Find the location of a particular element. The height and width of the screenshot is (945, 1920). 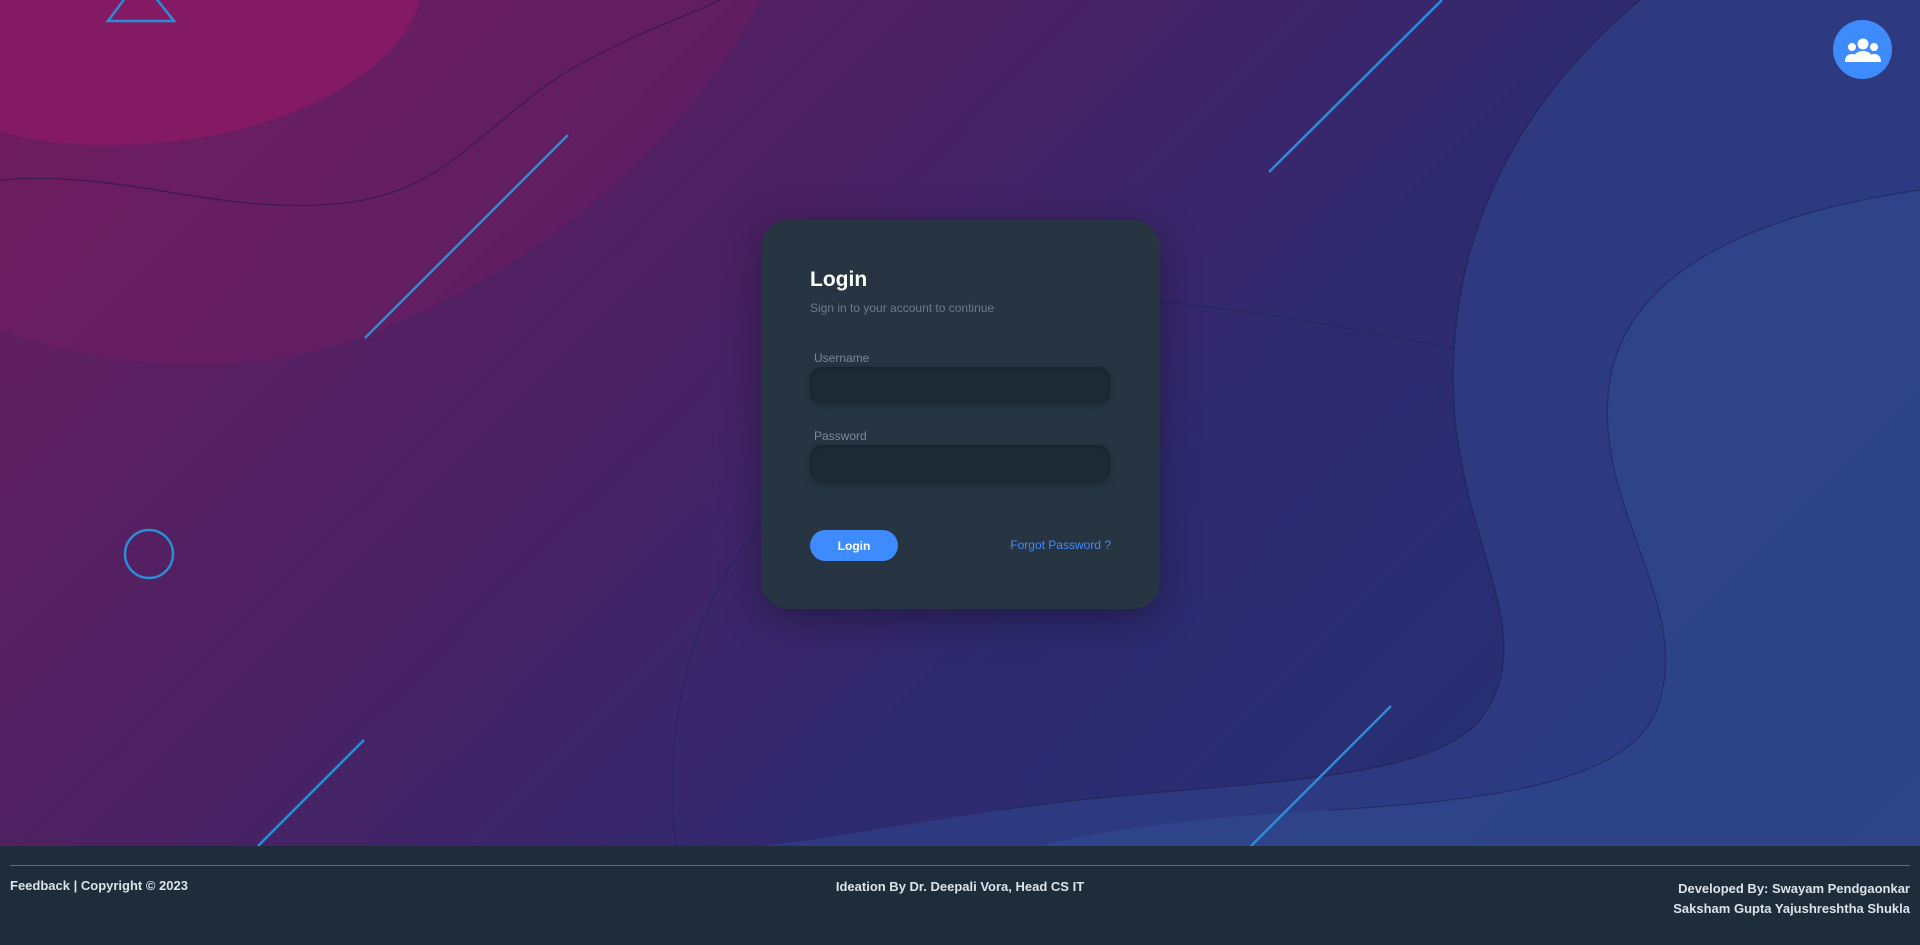

developed-by-line1: Developed By: Swayam Pendgaonkar is located at coordinates (1794, 888).